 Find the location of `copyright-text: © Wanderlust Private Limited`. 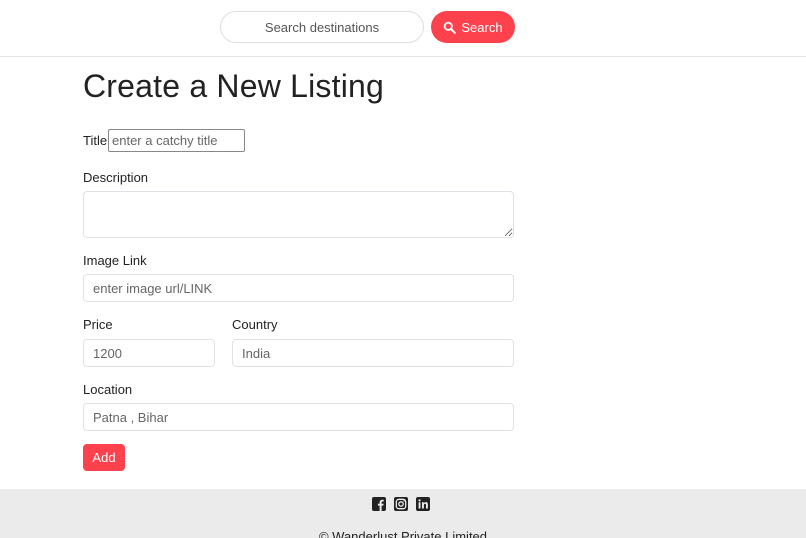

copyright-text: © Wanderlust Private Limited is located at coordinates (403, 533).